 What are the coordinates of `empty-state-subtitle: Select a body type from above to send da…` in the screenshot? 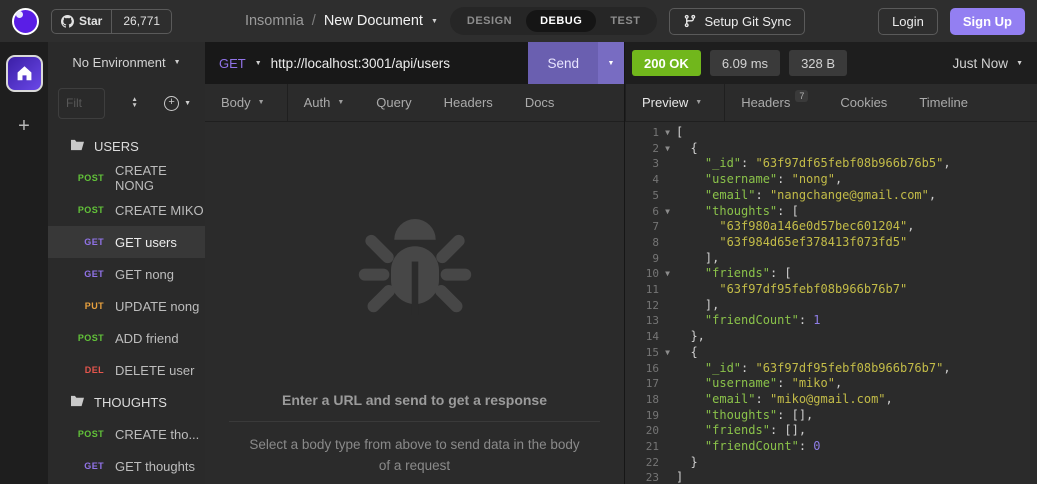 It's located at (414, 455).